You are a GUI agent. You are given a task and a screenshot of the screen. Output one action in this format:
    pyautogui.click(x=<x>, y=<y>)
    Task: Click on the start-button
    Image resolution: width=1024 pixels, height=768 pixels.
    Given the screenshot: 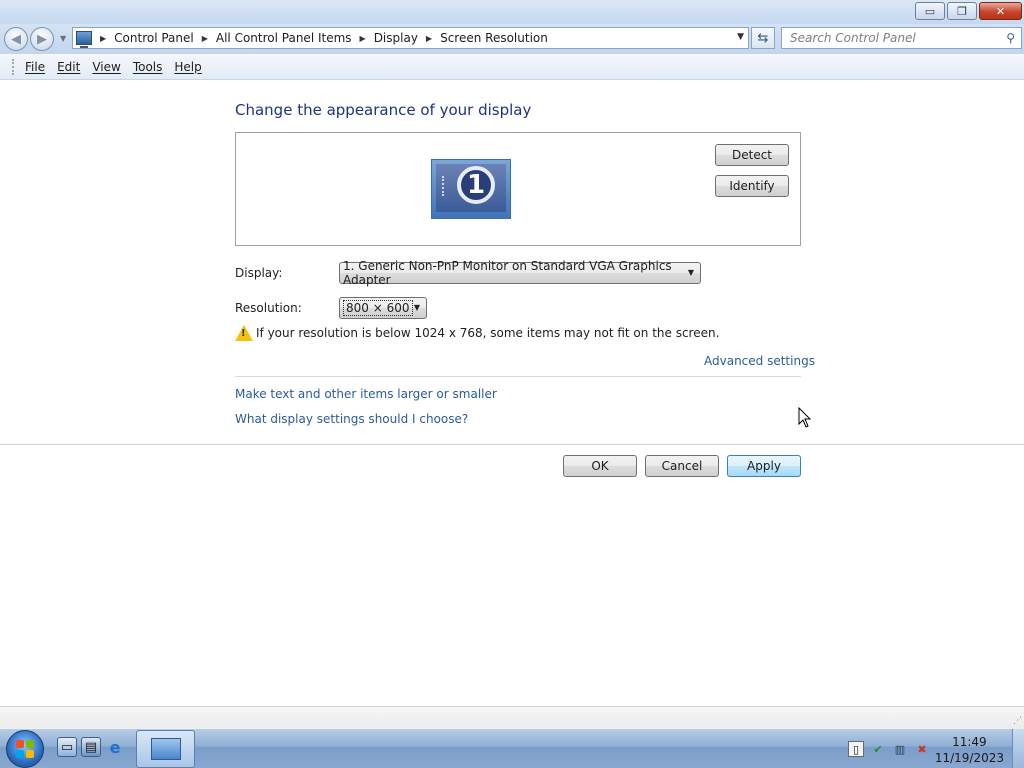 What is the action you would take?
    pyautogui.click(x=25, y=749)
    